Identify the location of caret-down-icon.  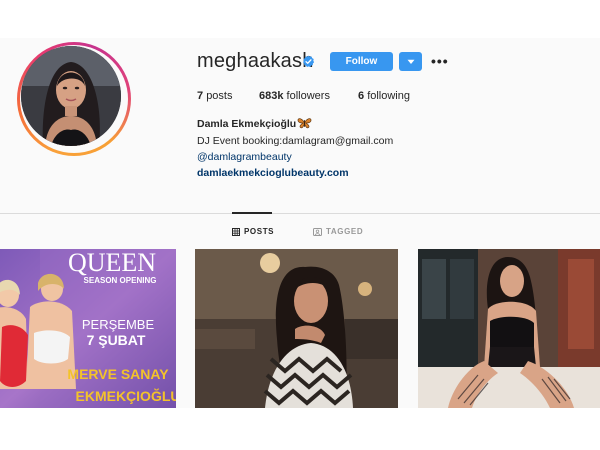
(410, 61).